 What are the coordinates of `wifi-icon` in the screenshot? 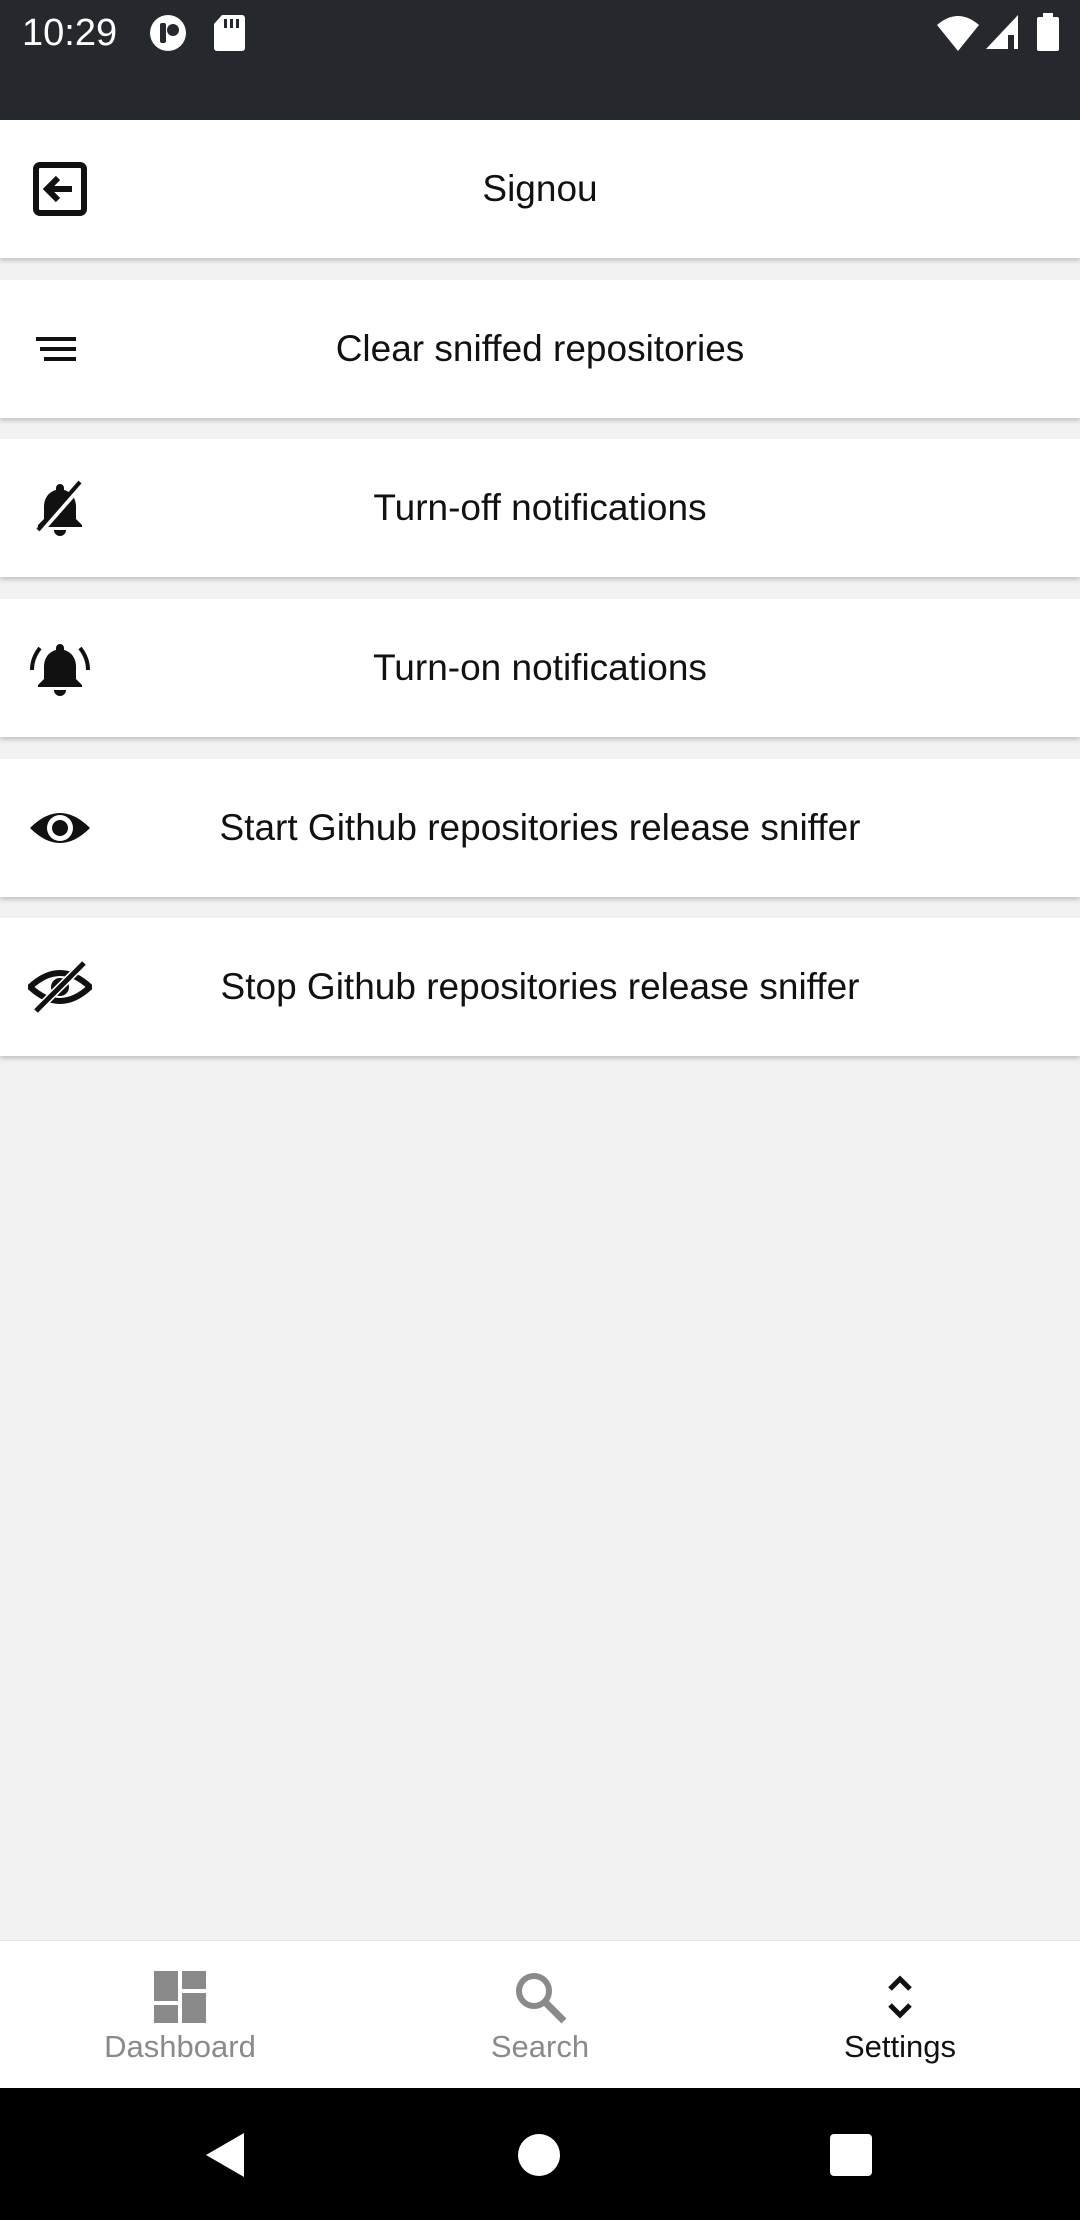 It's located at (958, 33).